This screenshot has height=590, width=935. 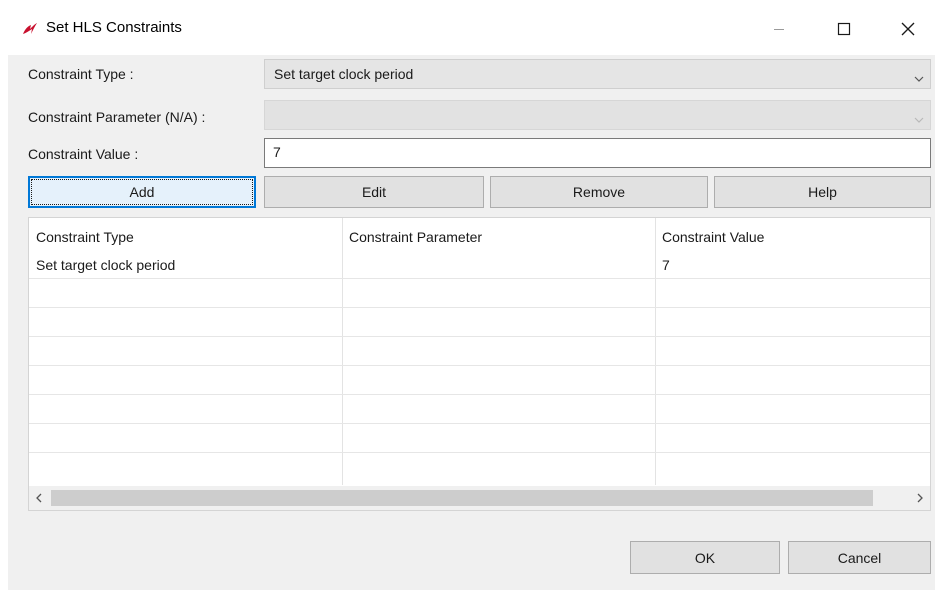 I want to click on title-bar: Set HLS Constraints, so click(x=471, y=27).